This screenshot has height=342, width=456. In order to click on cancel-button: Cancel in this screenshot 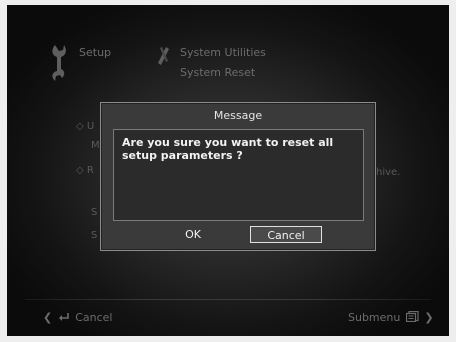, I will do `click(286, 234)`.